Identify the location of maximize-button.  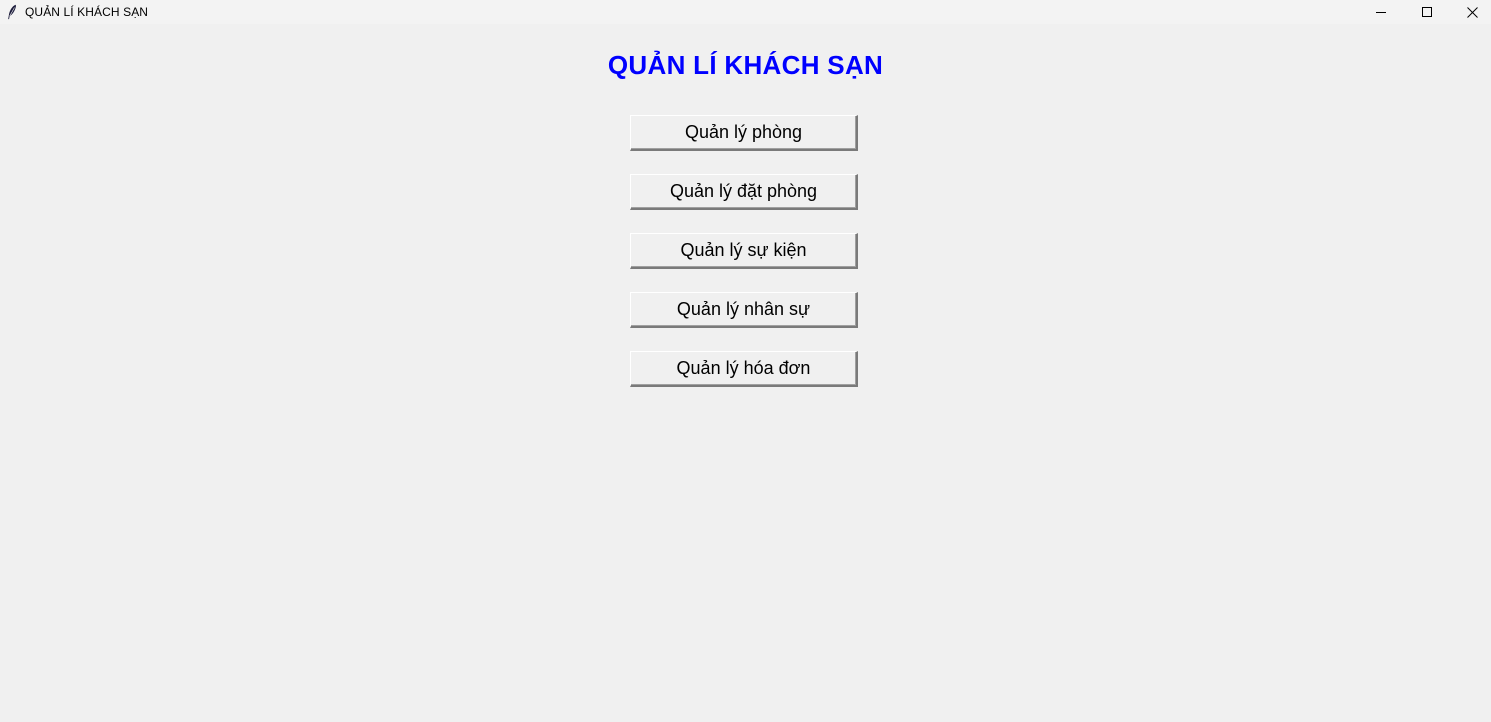
(1427, 12).